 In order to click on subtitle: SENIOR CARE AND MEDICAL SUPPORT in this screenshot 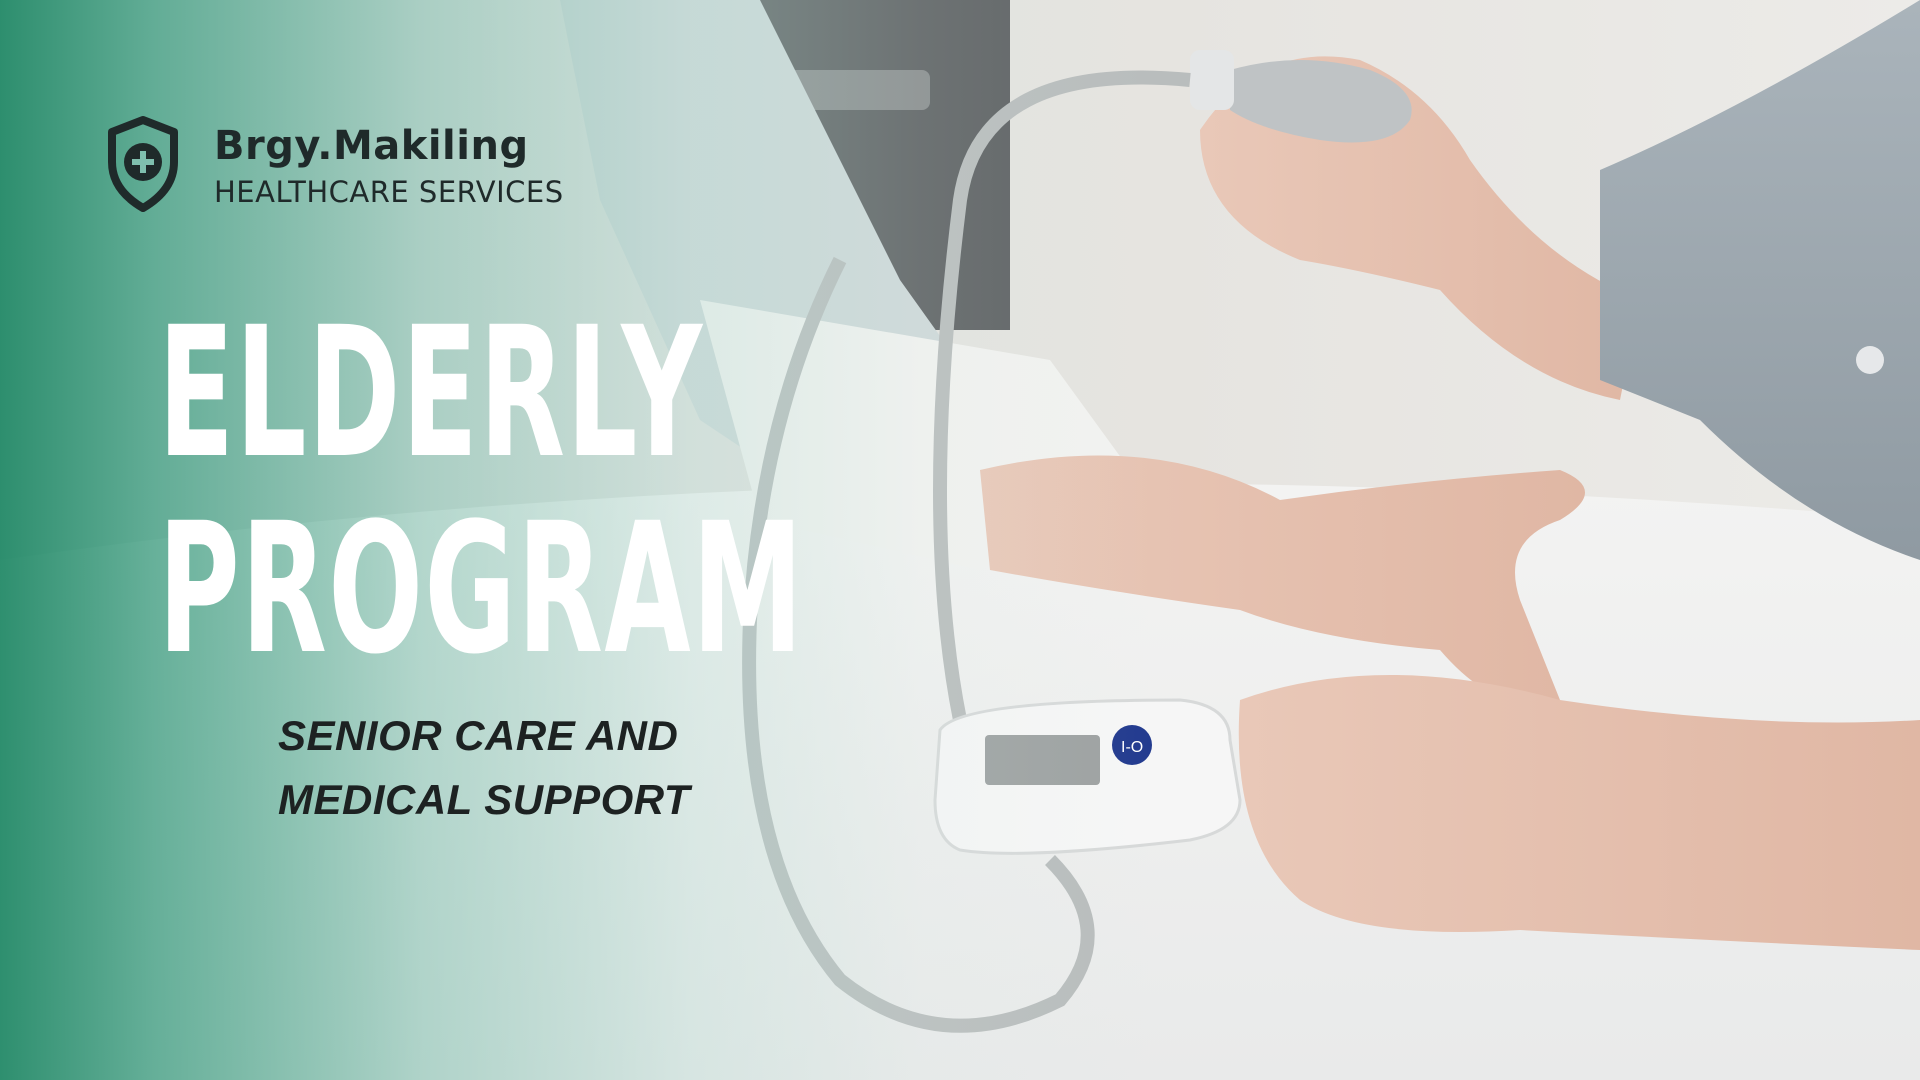, I will do `click(484, 768)`.